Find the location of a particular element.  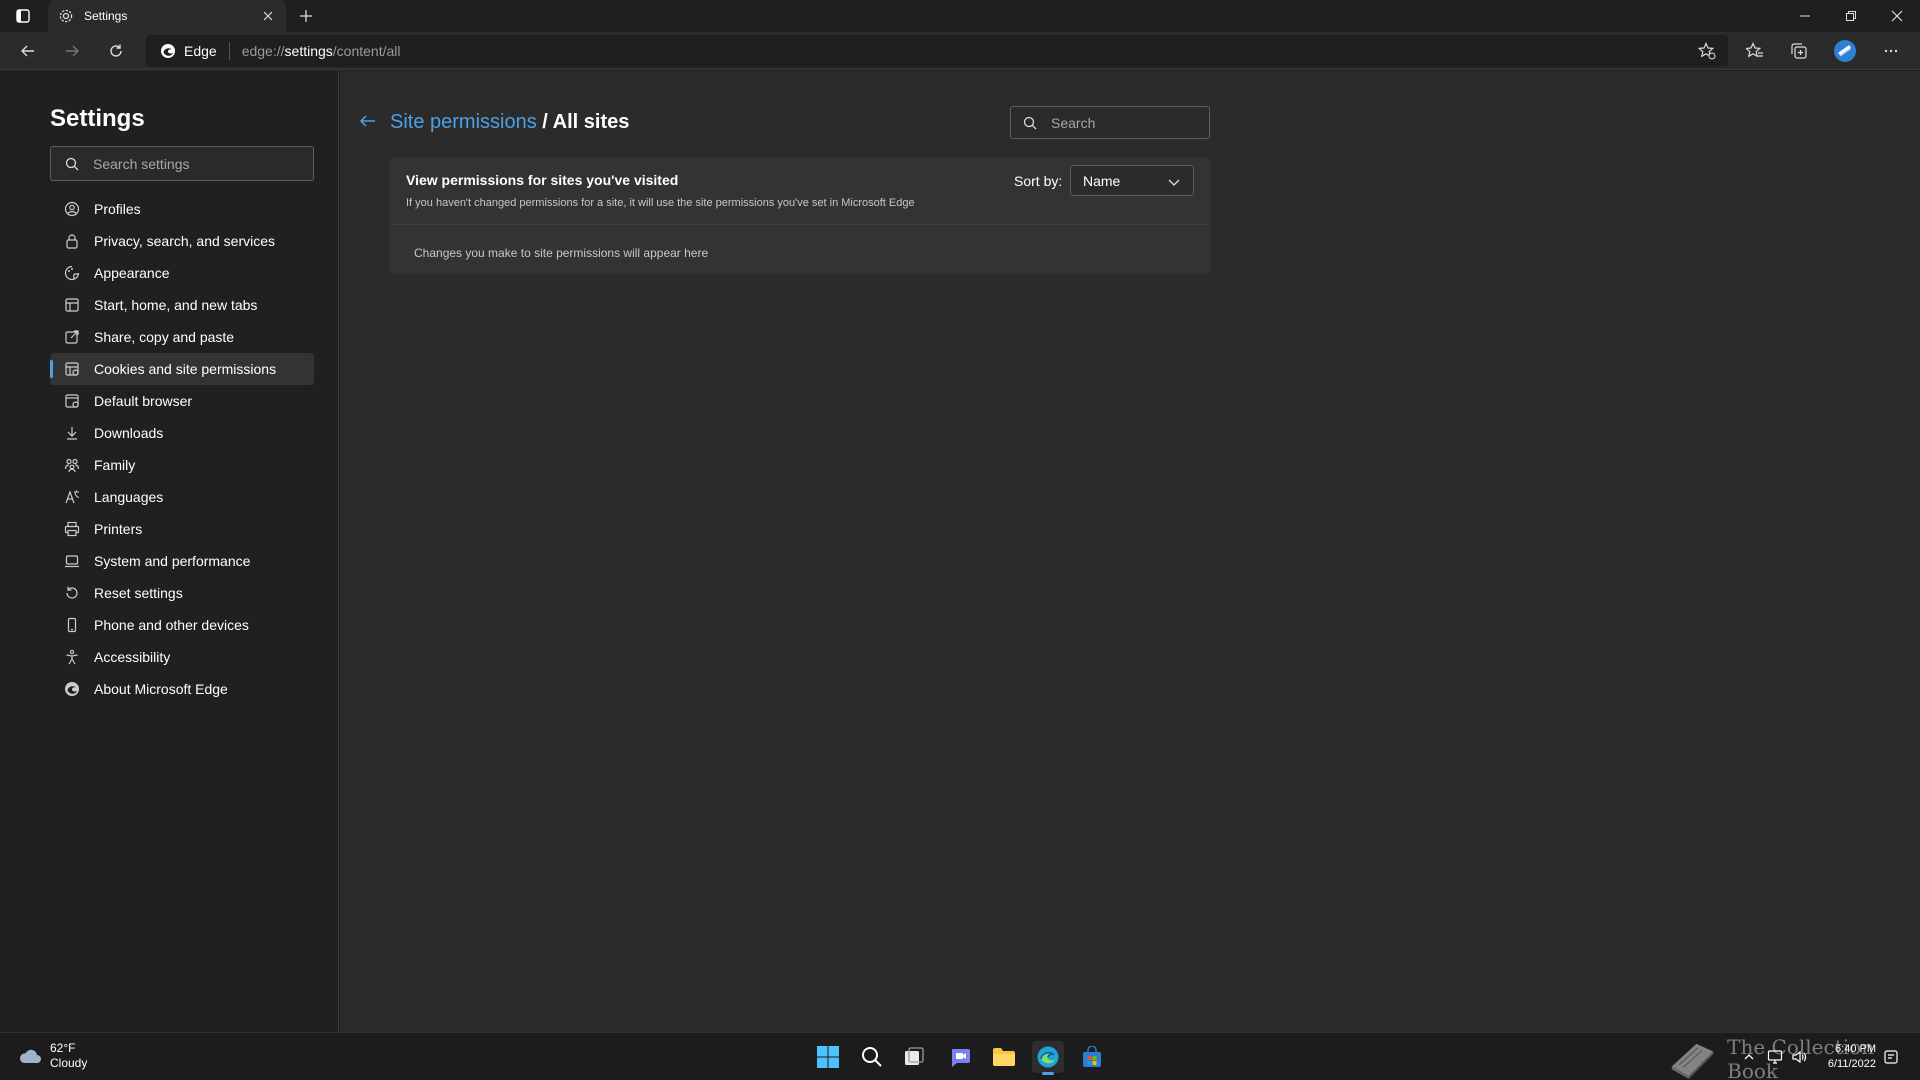

search-taskbar-button is located at coordinates (872, 1057).